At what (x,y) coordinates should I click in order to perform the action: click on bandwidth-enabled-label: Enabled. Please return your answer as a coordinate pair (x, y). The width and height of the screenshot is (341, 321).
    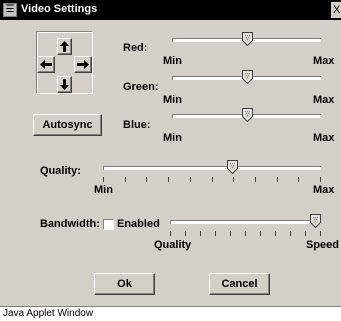
    Looking at the image, I should click on (138, 224).